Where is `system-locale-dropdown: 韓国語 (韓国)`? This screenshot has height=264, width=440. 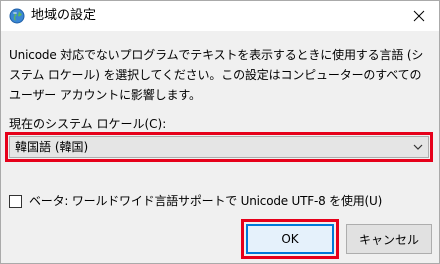
system-locale-dropdown: 韓国語 (韓国) is located at coordinates (219, 147).